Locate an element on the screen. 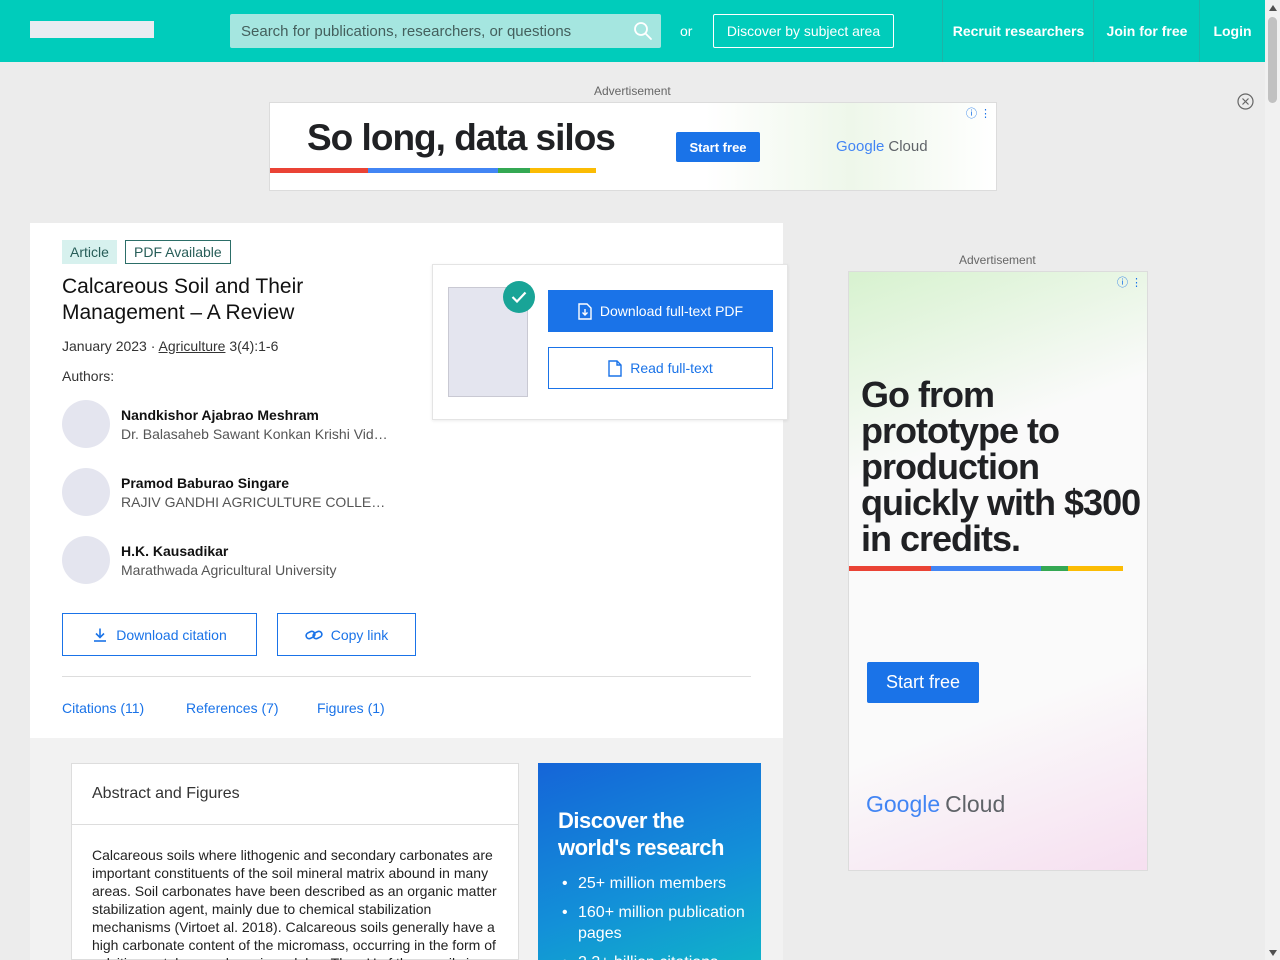 The image size is (1280, 960). promo-item: 25+ million members is located at coordinates (654, 883).